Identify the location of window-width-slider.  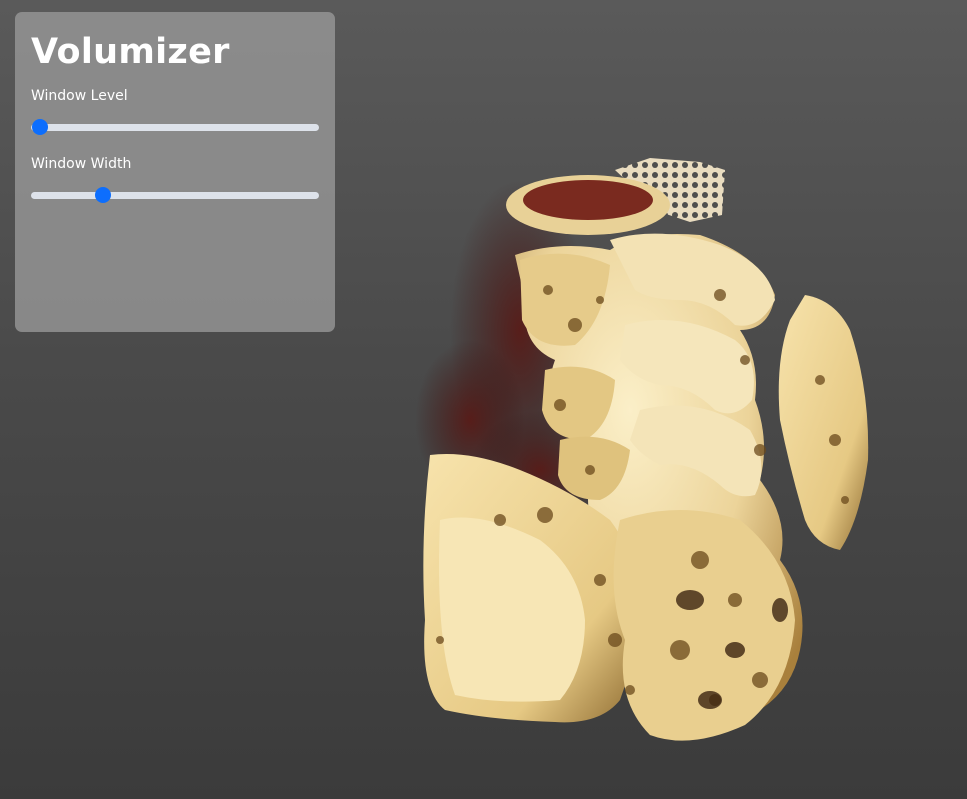
(175, 195).